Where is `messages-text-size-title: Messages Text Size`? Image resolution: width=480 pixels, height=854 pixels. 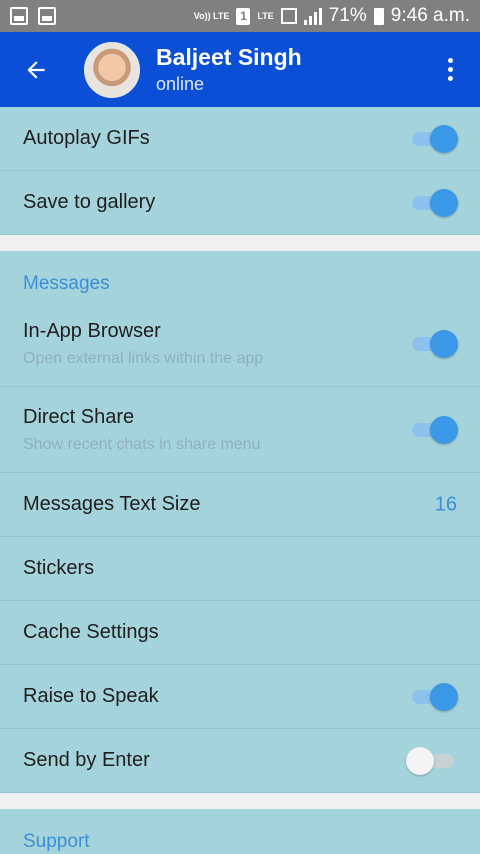
messages-text-size-title: Messages Text Size is located at coordinates (112, 504).